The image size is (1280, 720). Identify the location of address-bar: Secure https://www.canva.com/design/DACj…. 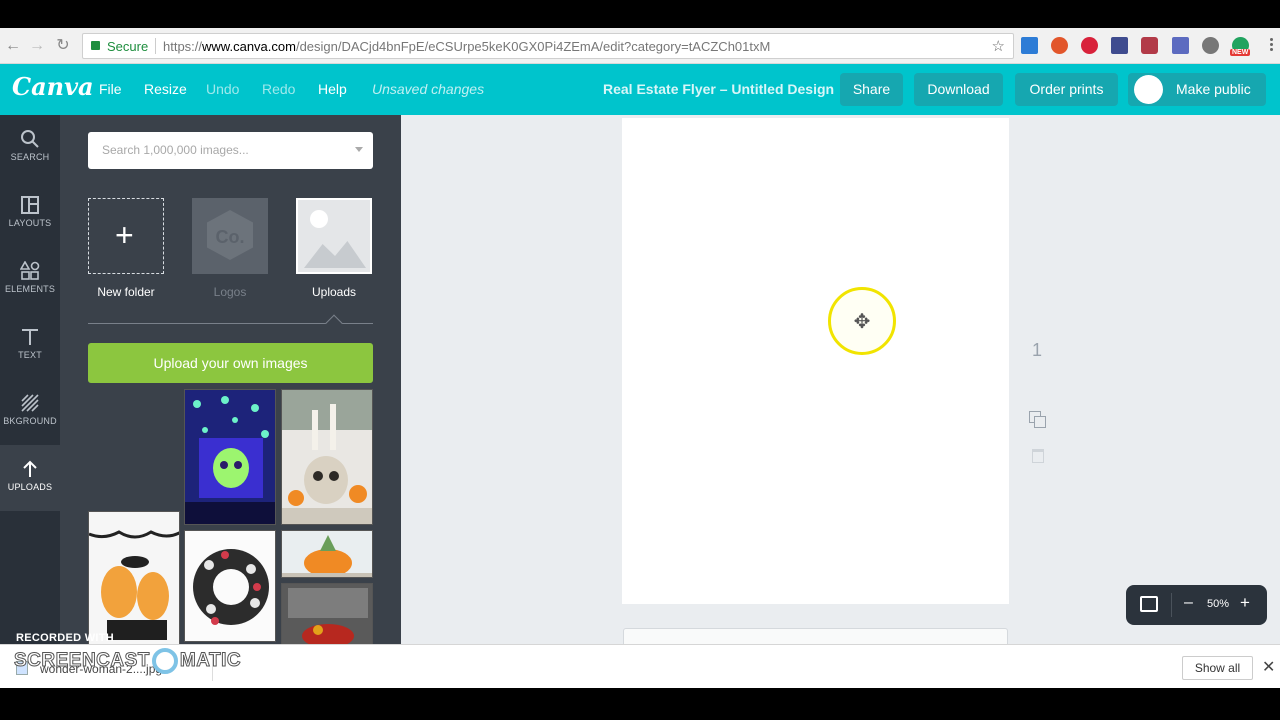
(548, 46).